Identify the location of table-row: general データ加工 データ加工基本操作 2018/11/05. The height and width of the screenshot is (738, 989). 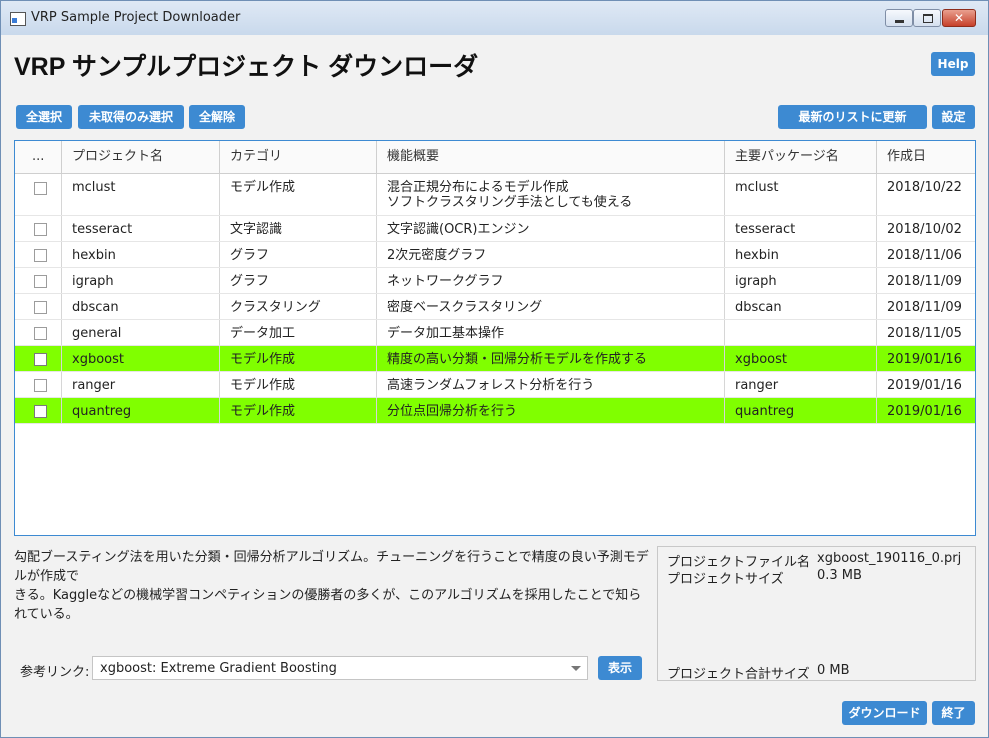
(495, 333).